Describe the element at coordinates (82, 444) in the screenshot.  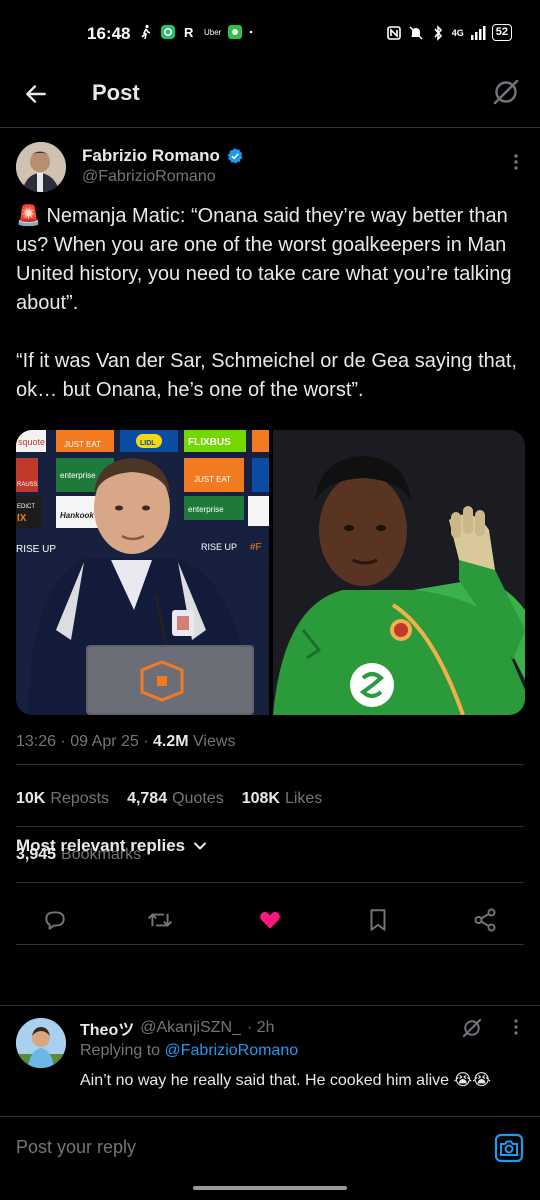
I see `sponsor-text: JUST EAT` at that location.